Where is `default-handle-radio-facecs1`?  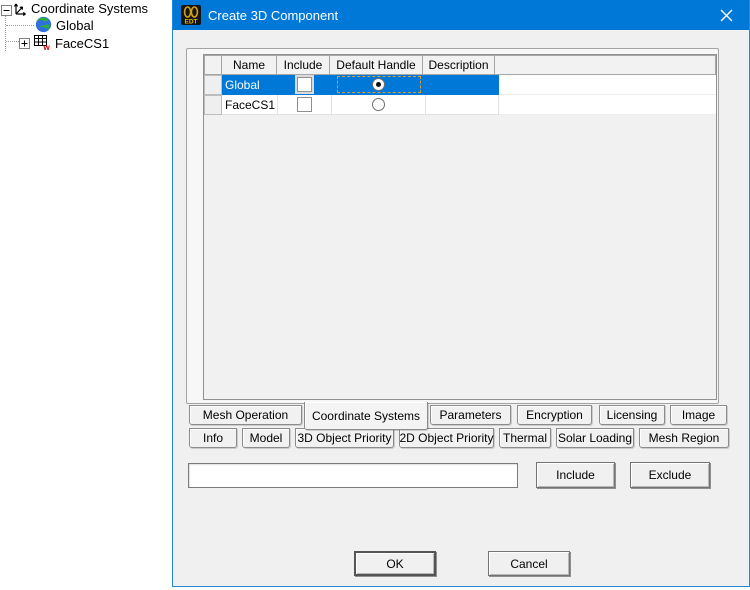
default-handle-radio-facecs1 is located at coordinates (378, 104).